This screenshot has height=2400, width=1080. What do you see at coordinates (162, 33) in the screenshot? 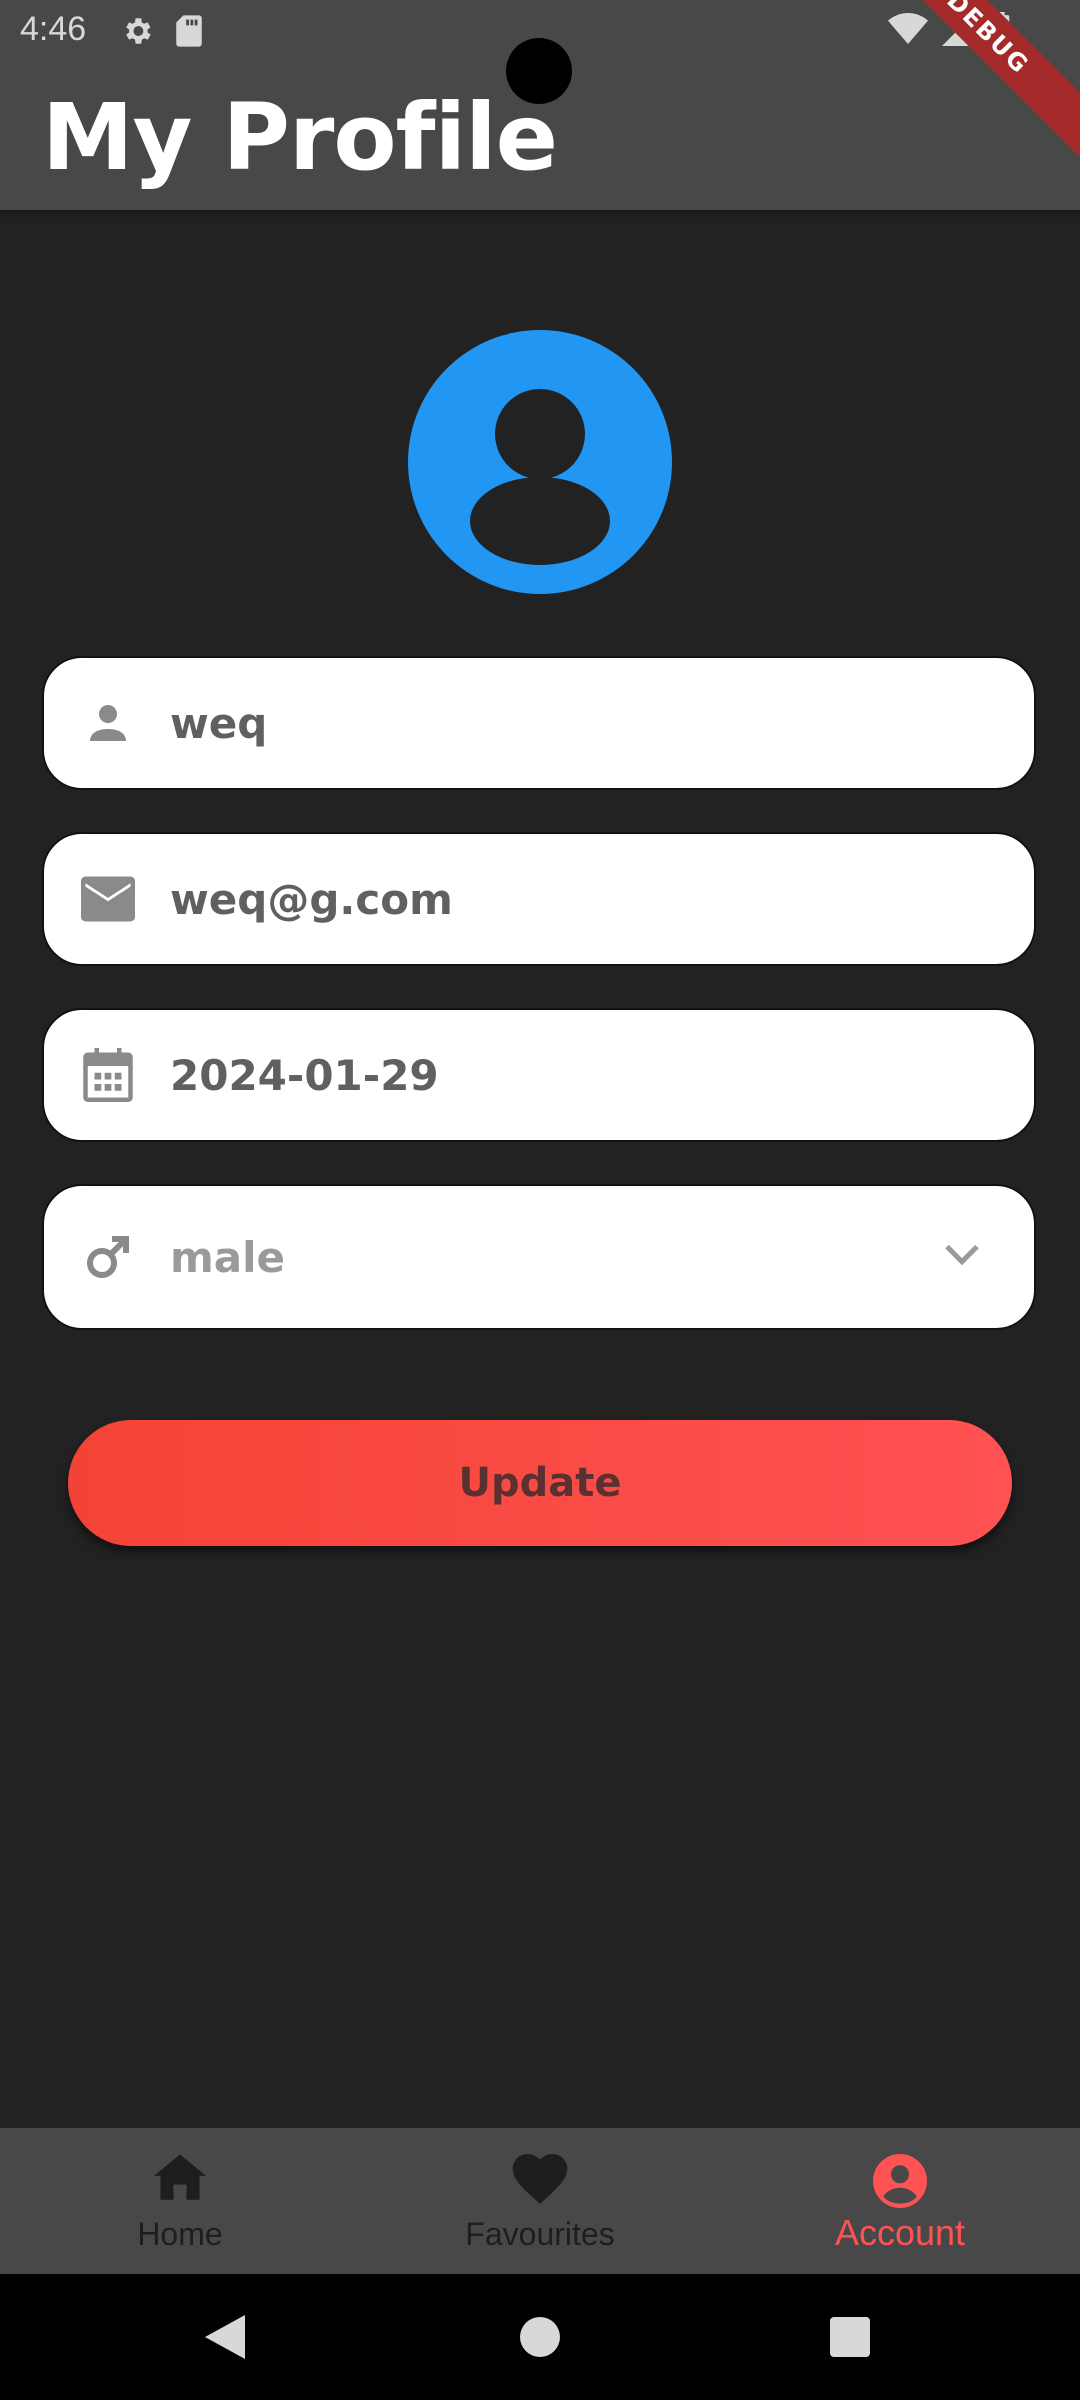
I see `status-icons-left` at bounding box center [162, 33].